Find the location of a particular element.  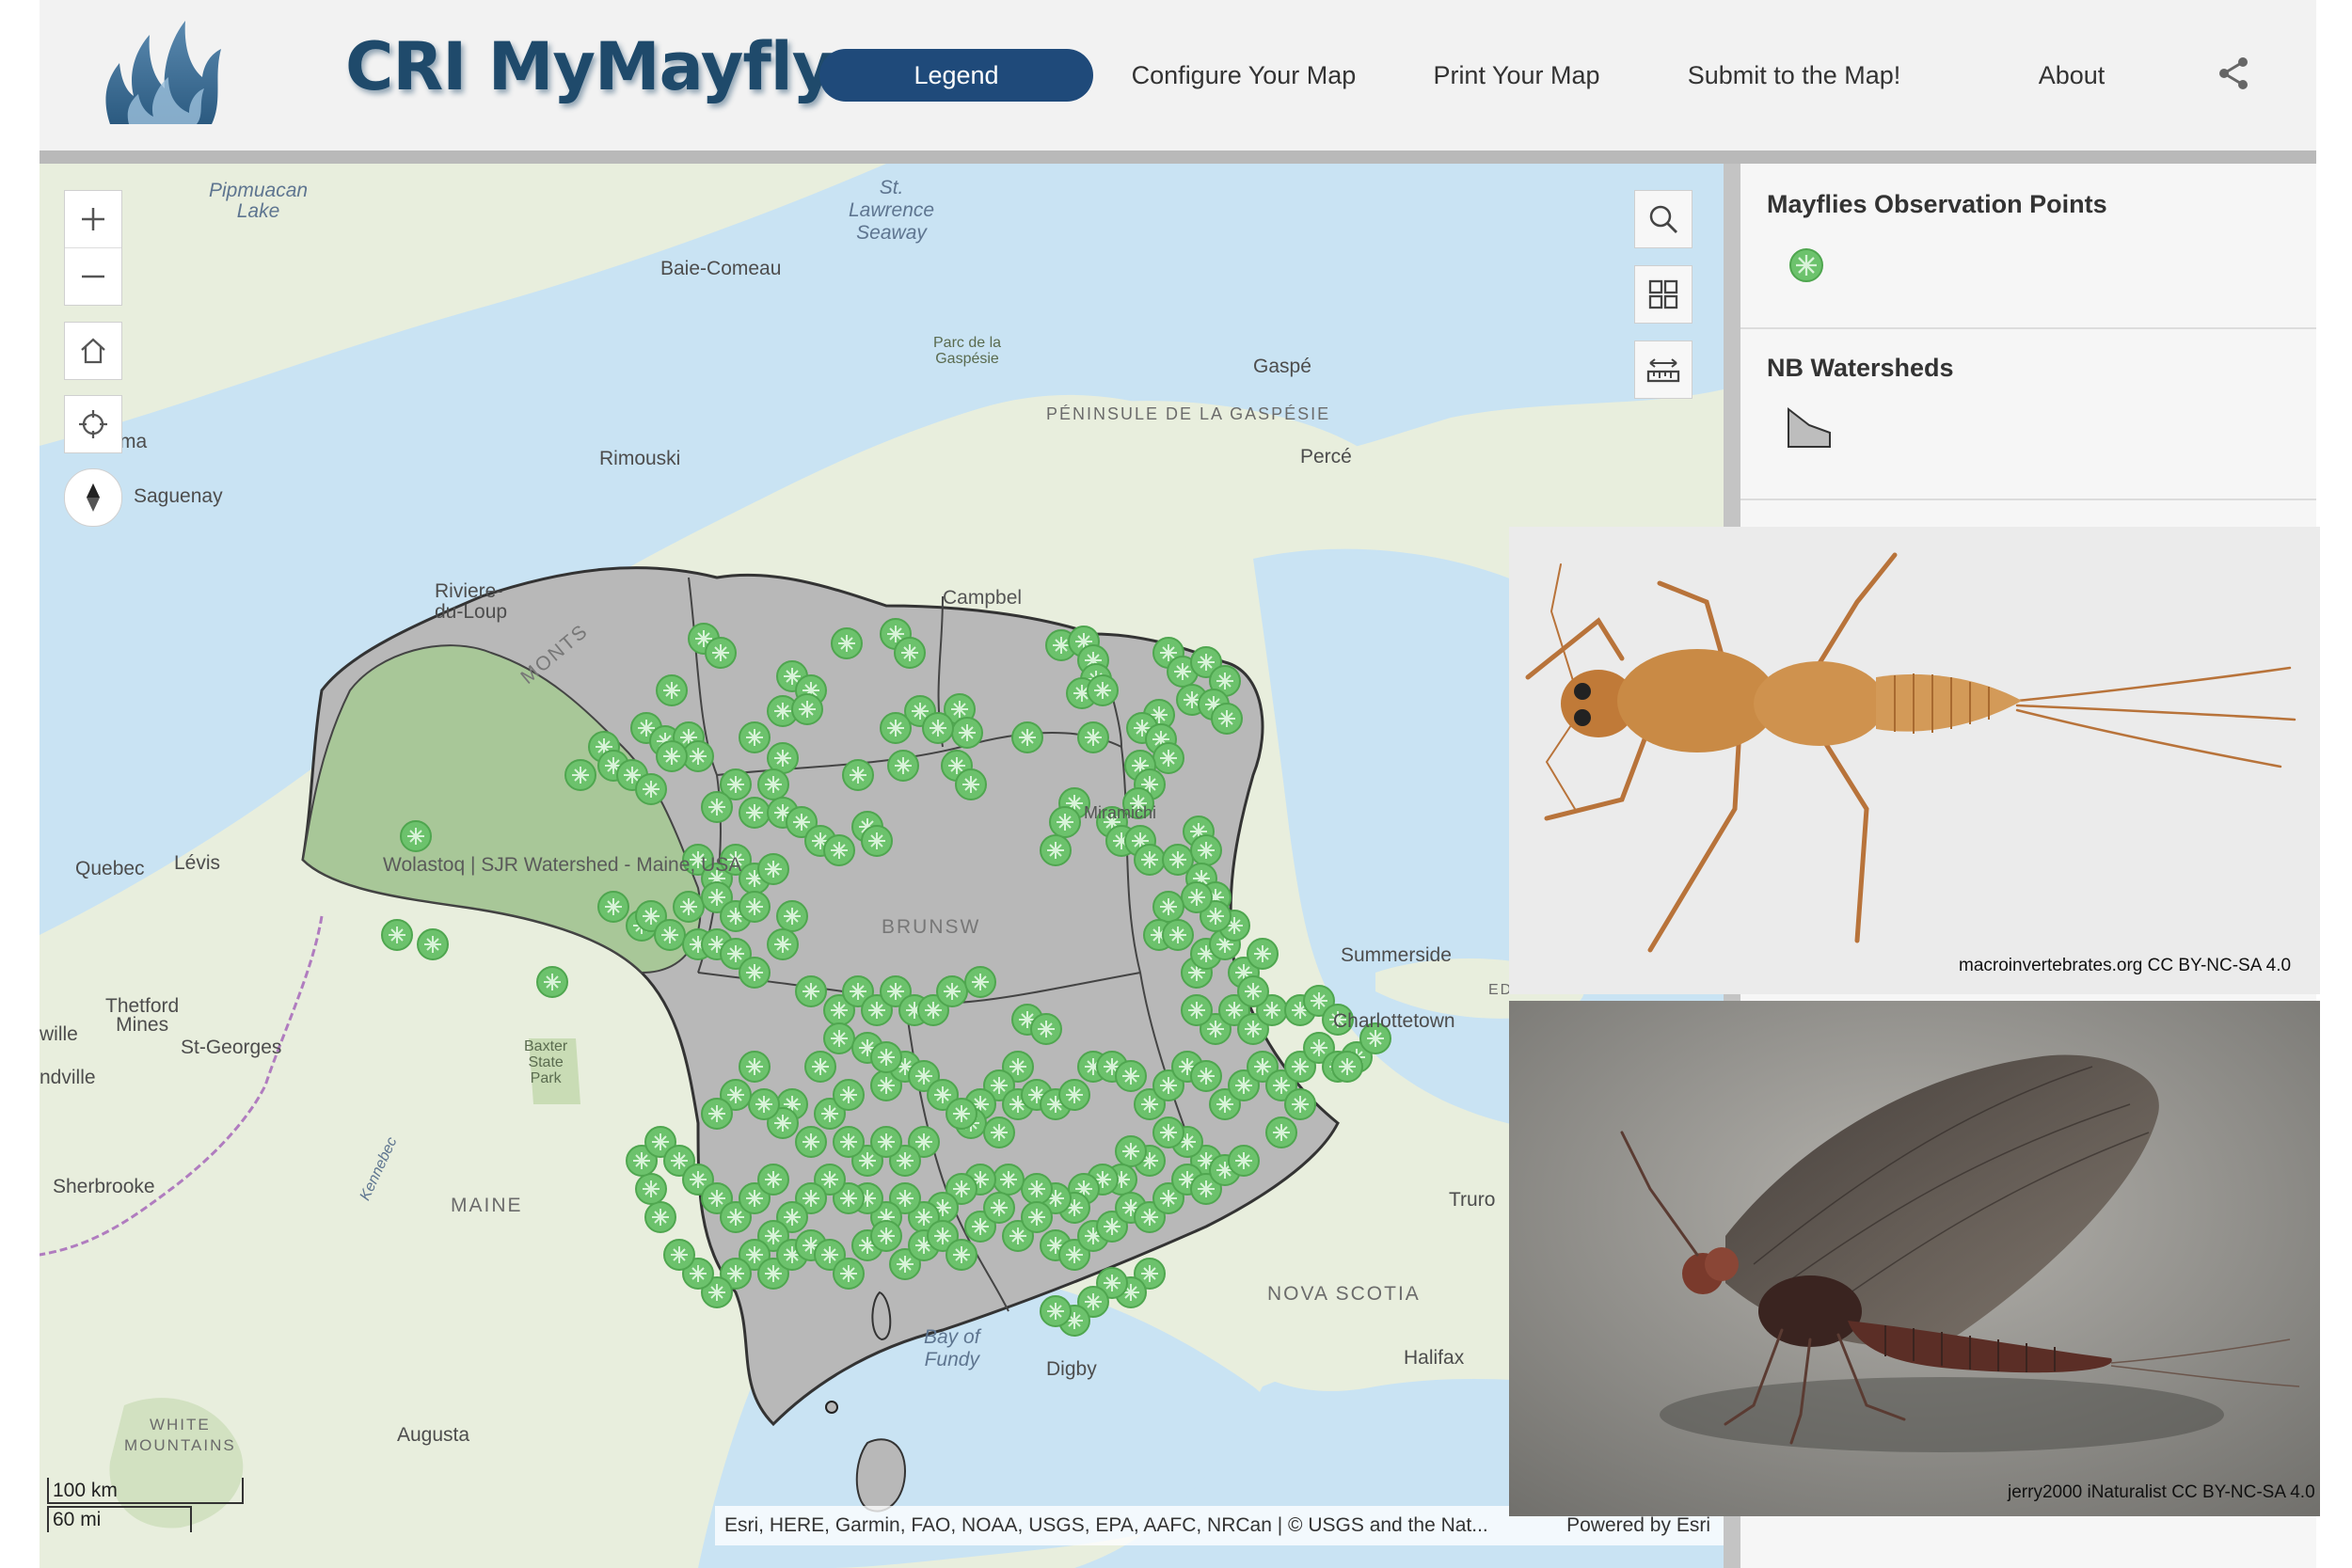

compass-control is located at coordinates (93, 497).